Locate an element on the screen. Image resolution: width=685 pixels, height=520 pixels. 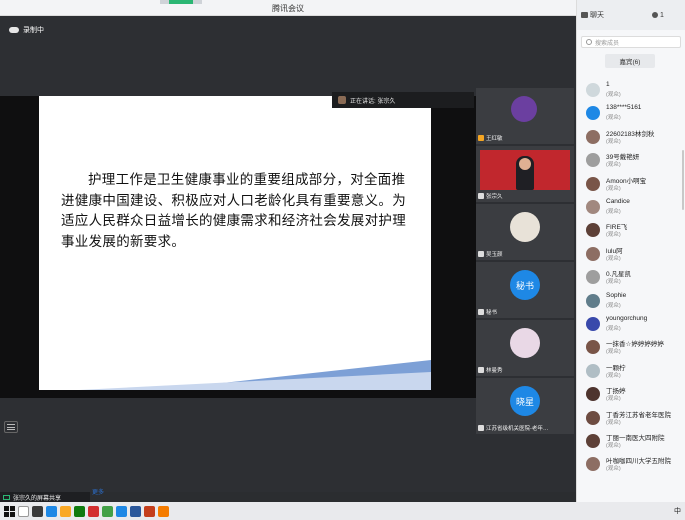
task-view-icon is located at coordinates (37, 511).